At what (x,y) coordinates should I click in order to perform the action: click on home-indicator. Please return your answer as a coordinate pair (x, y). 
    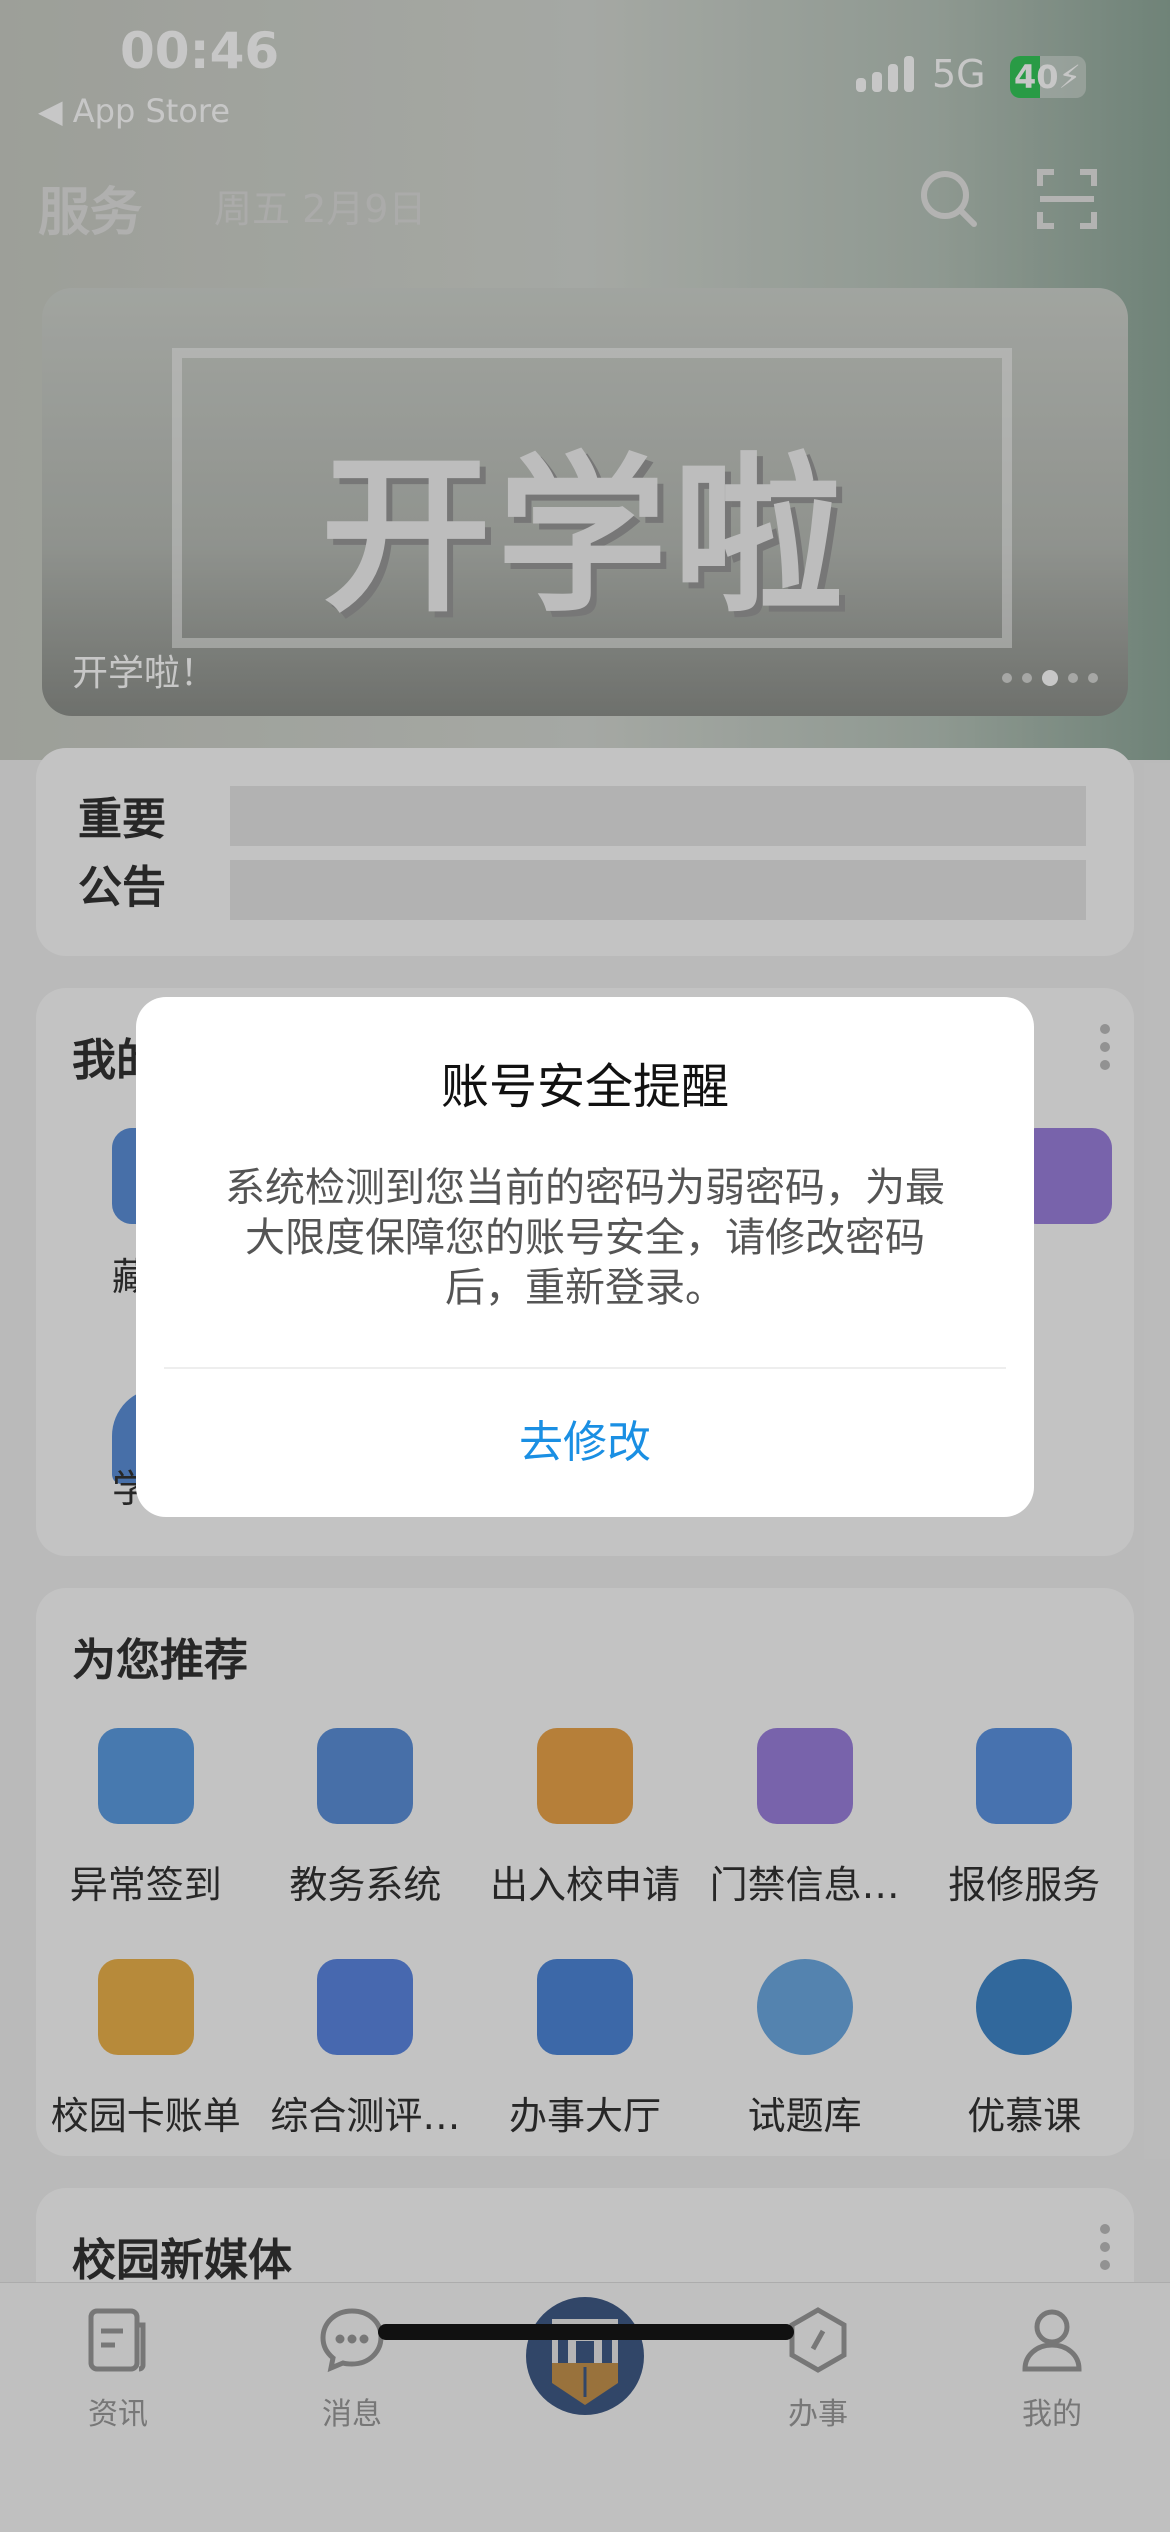
    Looking at the image, I should click on (586, 2332).